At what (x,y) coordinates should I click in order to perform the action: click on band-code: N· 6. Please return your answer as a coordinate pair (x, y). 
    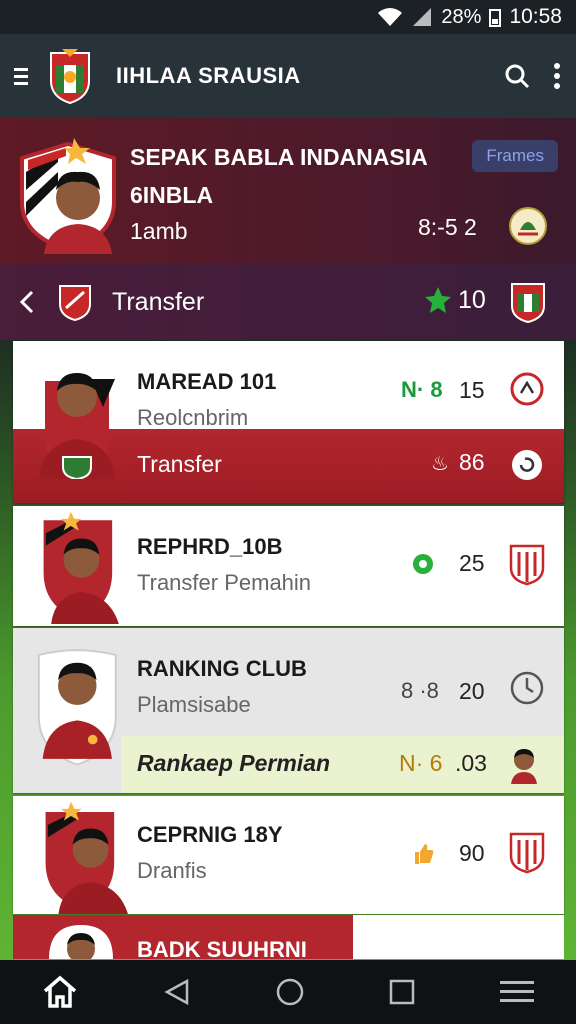
    Looking at the image, I should click on (421, 763).